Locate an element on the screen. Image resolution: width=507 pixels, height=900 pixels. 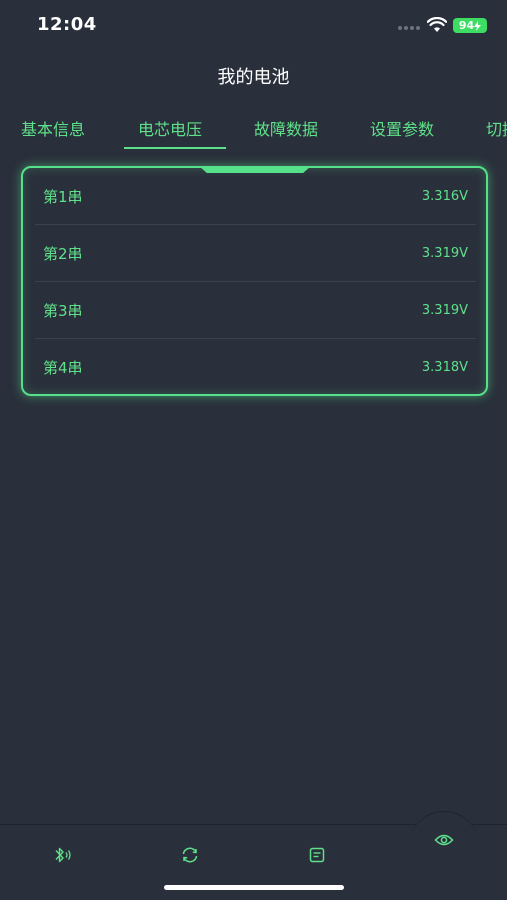
battery-level: 94 is located at coordinates (466, 25).